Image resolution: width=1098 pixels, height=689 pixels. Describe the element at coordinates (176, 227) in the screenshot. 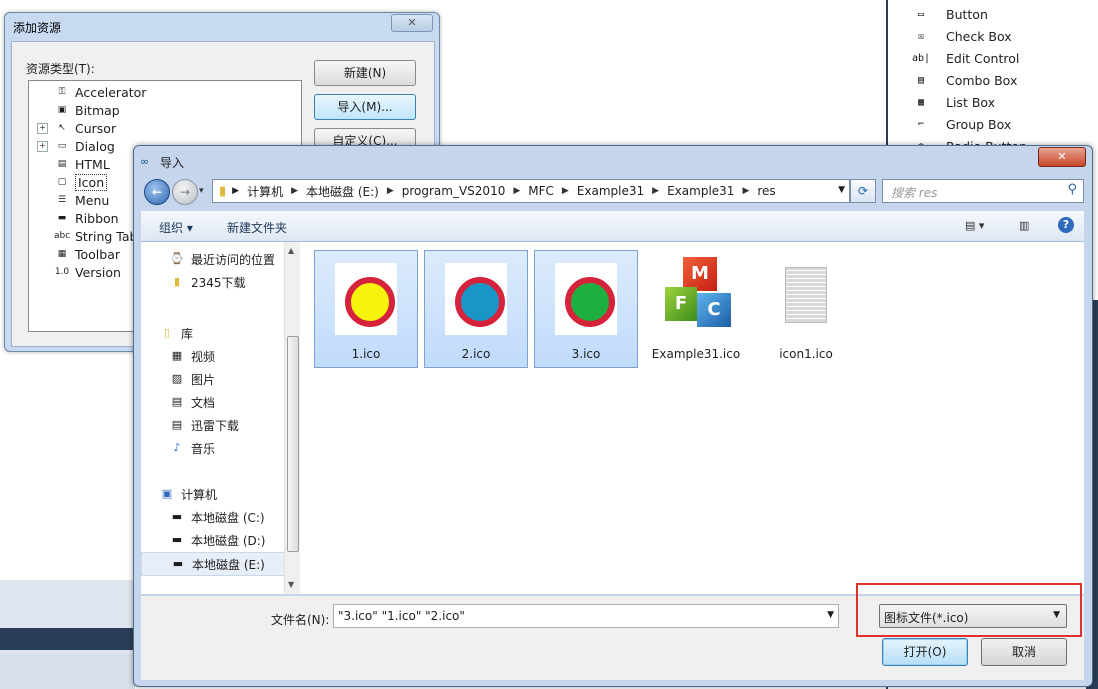

I see `organize-menu: 组织 ▾` at that location.